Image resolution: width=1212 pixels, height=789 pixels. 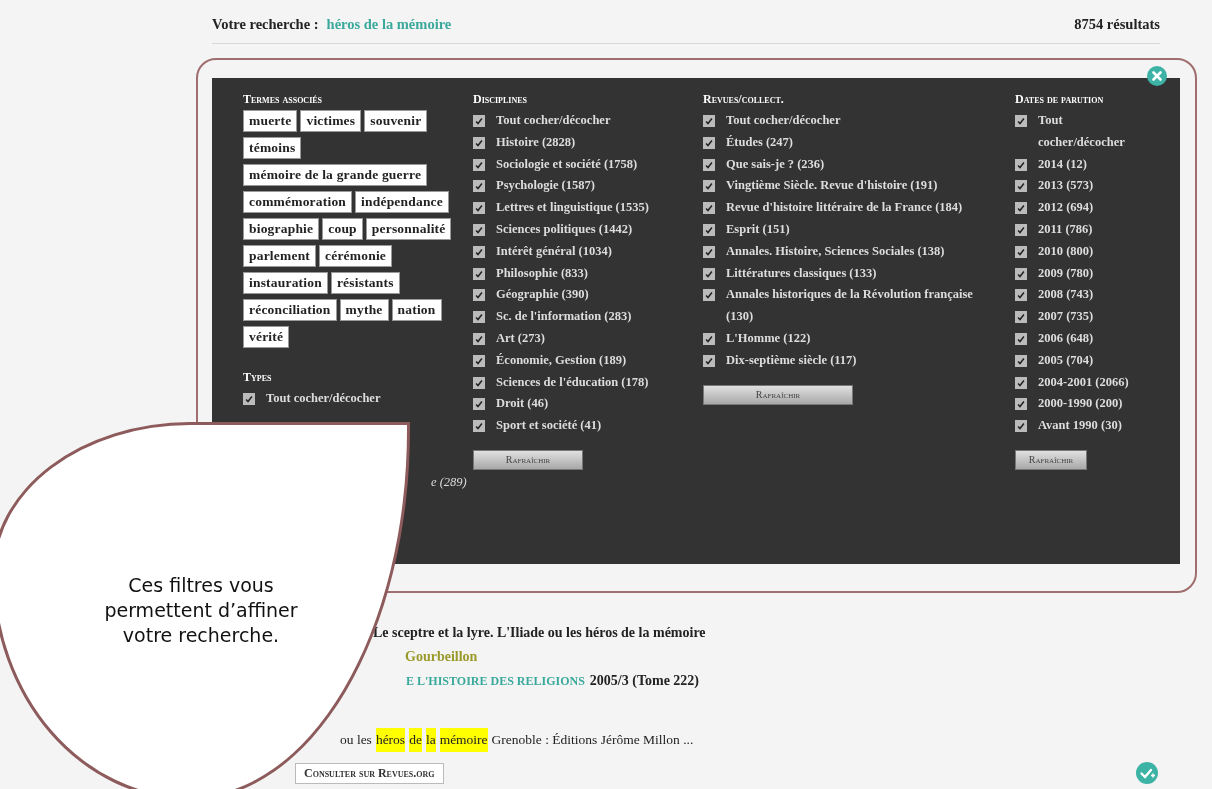 I want to click on filter-option: 2008 (743), so click(x=1066, y=295).